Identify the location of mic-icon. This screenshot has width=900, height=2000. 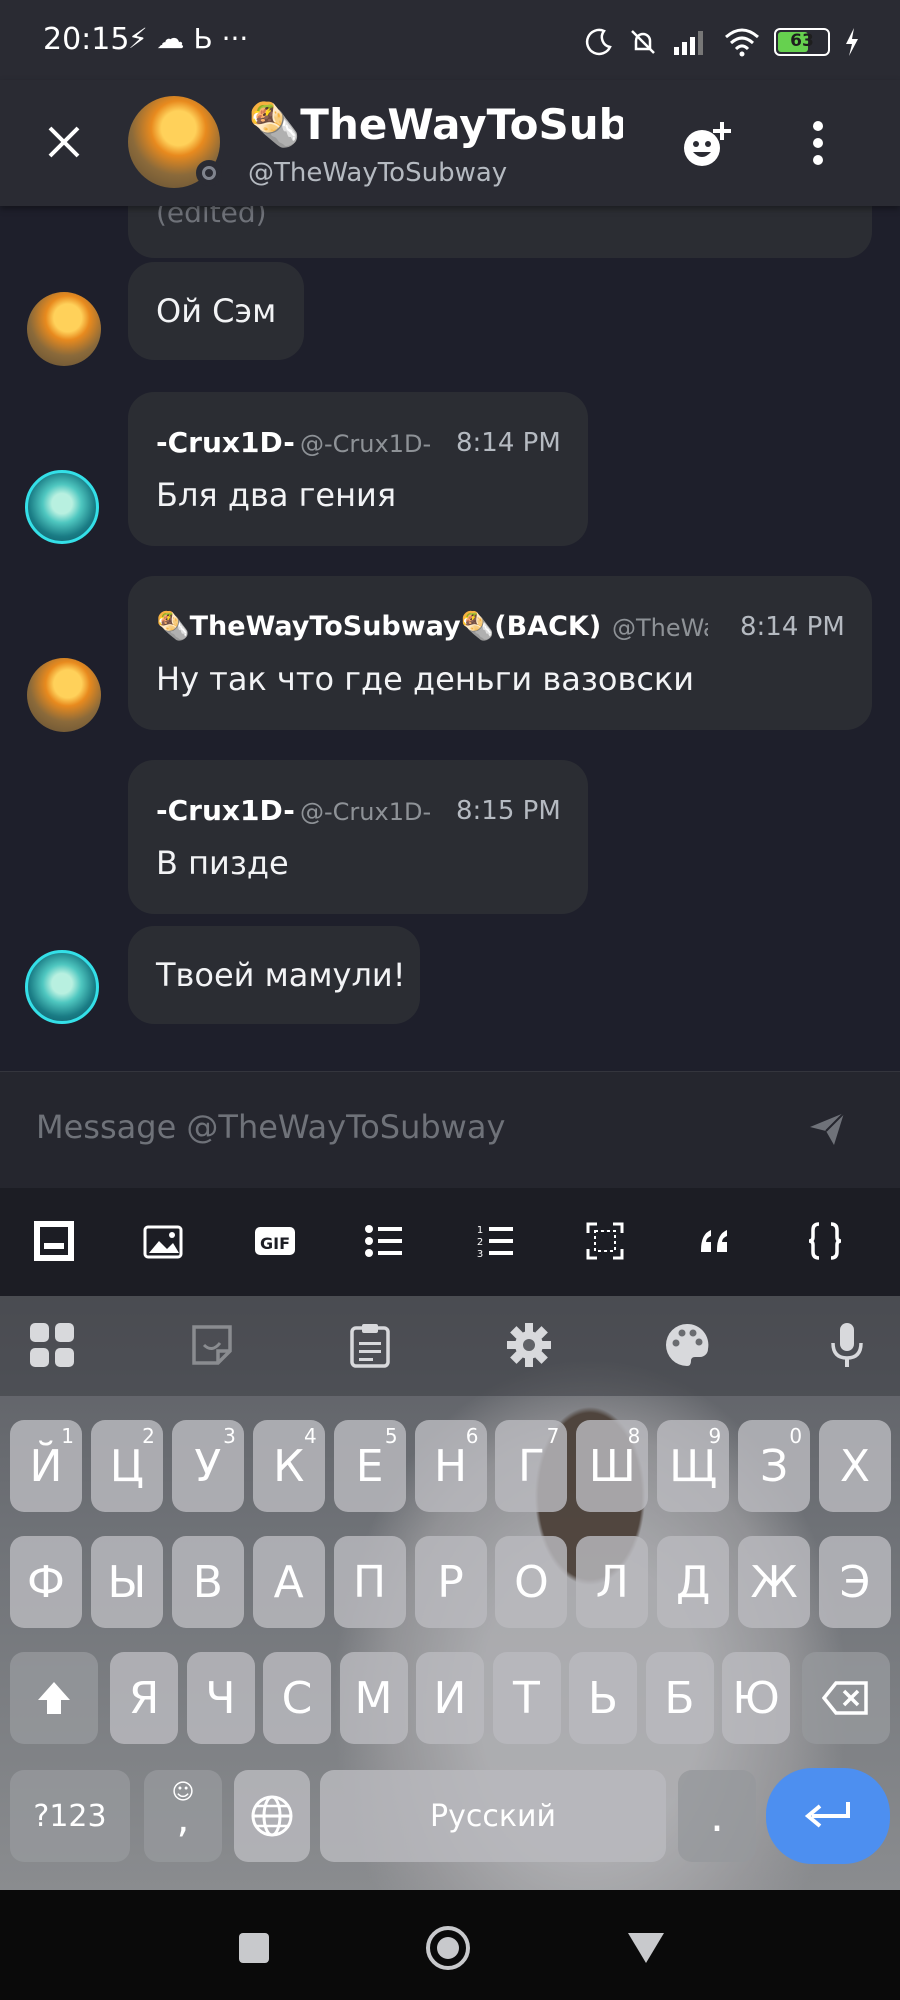
(847, 1345).